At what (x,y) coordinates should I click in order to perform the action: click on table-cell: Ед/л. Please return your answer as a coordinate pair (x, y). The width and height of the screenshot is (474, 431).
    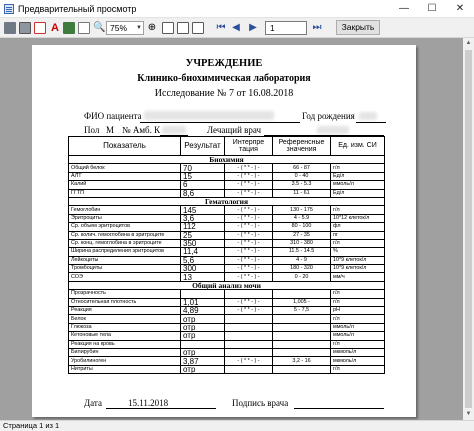
    Looking at the image, I should click on (357, 176).